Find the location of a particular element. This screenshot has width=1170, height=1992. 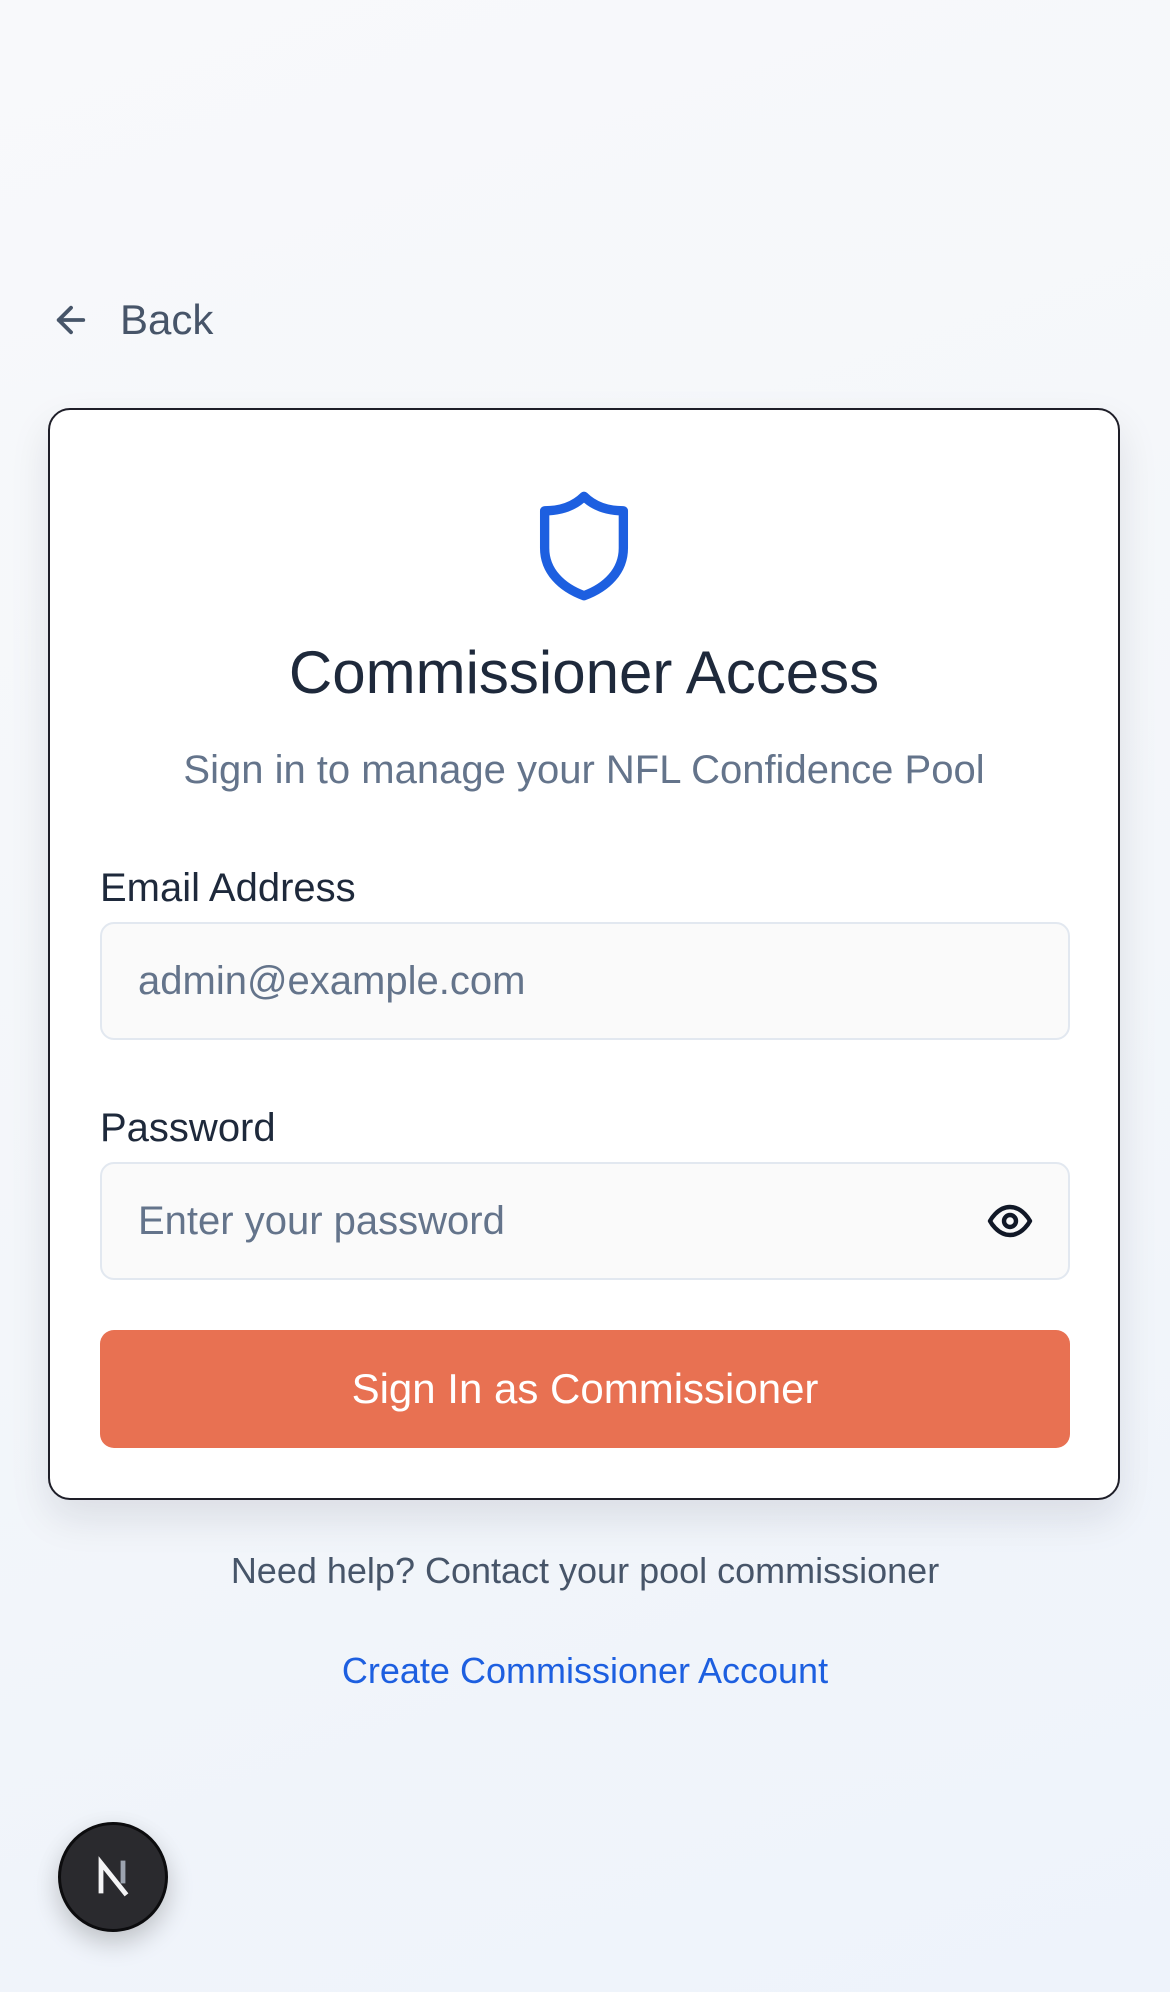

shield-icon-container is located at coordinates (584, 546).